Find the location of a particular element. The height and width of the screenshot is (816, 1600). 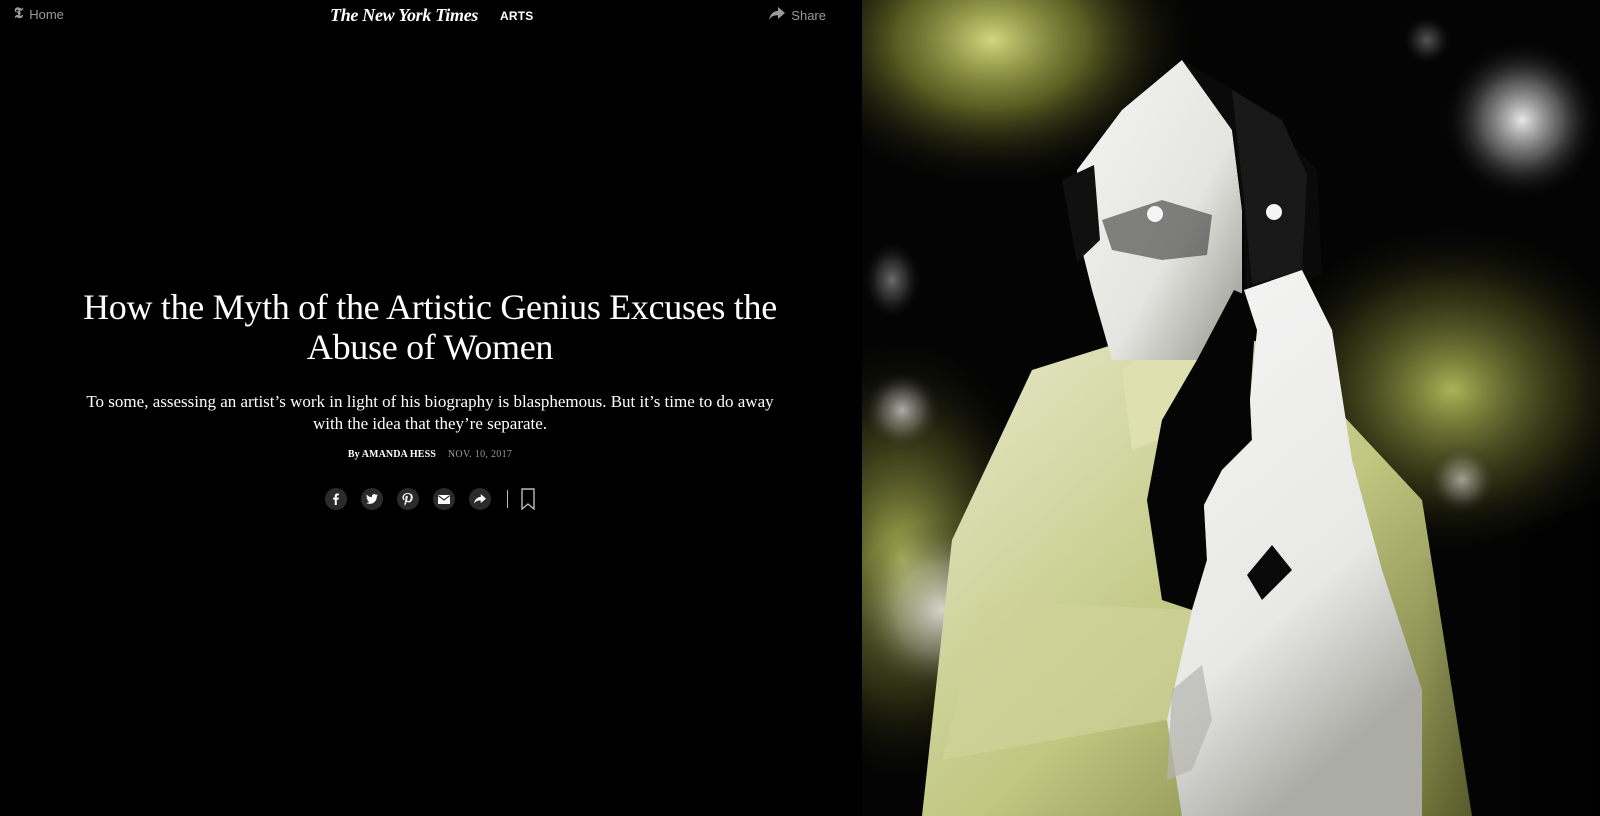

top-navigation-bar: 𝕿 Home The New York Times ARTS Share is located at coordinates (431, 16).